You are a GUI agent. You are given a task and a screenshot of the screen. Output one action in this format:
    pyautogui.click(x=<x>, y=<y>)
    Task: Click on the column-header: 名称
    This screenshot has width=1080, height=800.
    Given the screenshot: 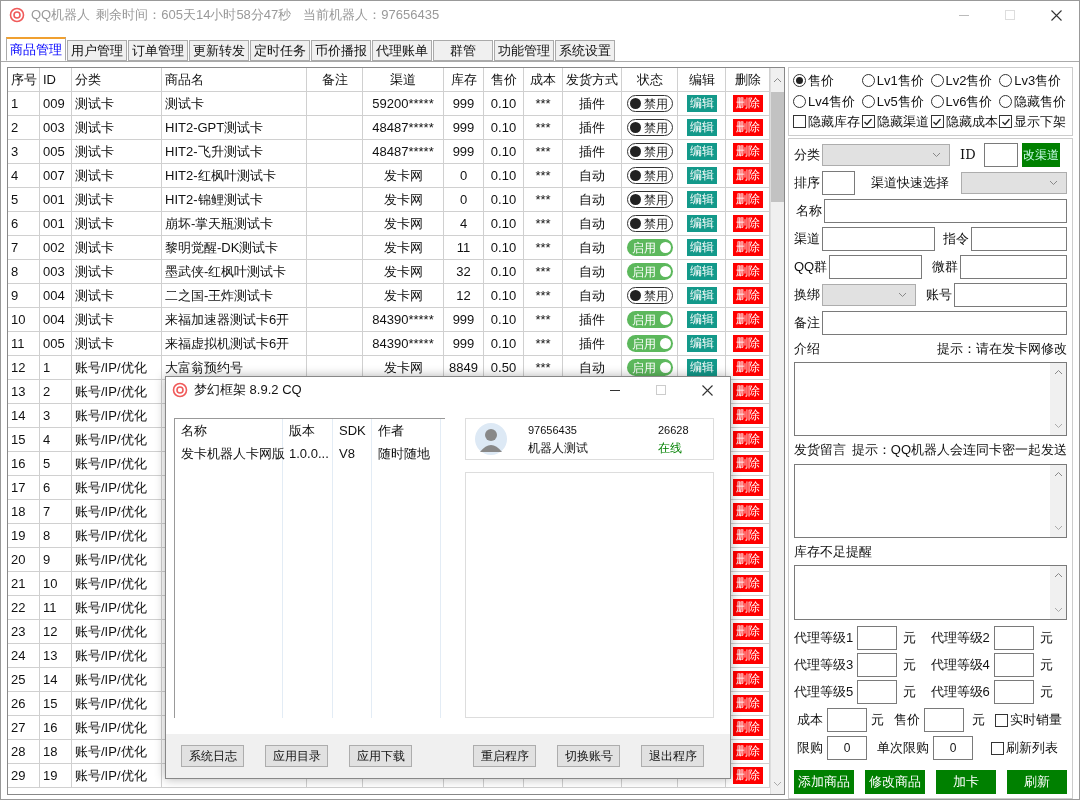 What is the action you would take?
    pyautogui.click(x=228, y=431)
    